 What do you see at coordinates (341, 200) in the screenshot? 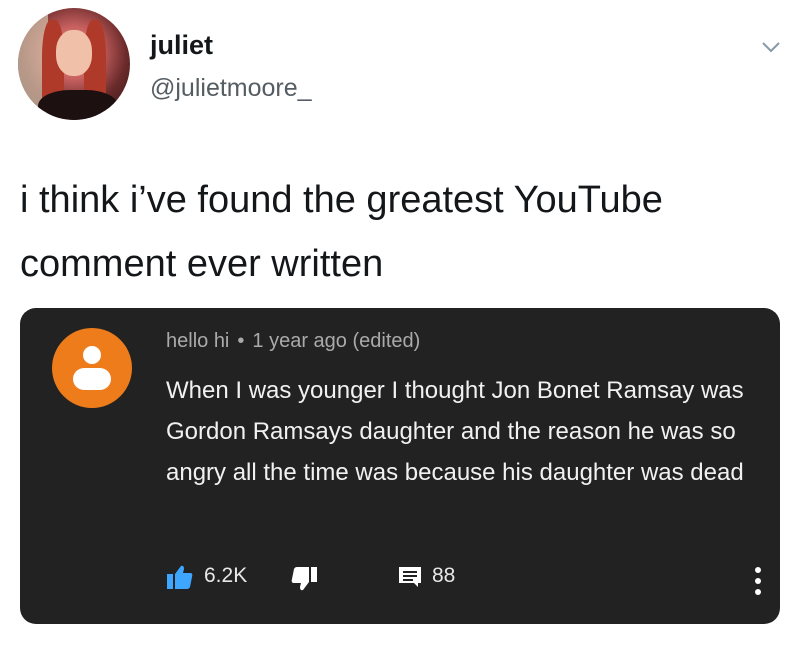
I see `tweet-text-line-1: i think i’ve found the greatest YouTube` at bounding box center [341, 200].